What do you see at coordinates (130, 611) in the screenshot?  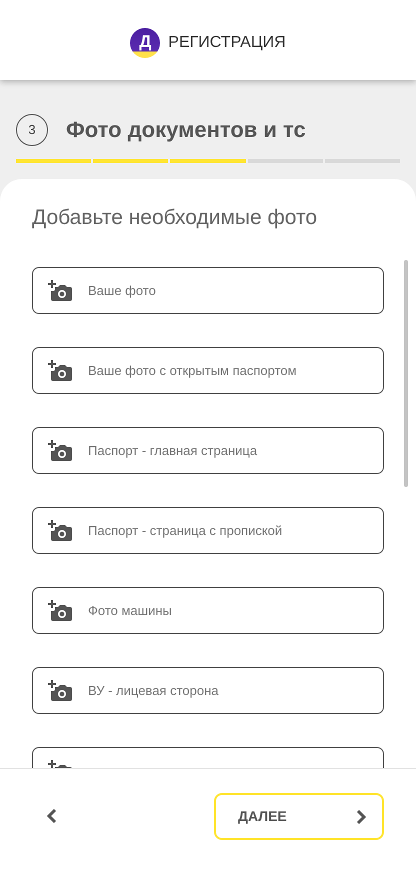 I see `photo-label: Фото машины` at bounding box center [130, 611].